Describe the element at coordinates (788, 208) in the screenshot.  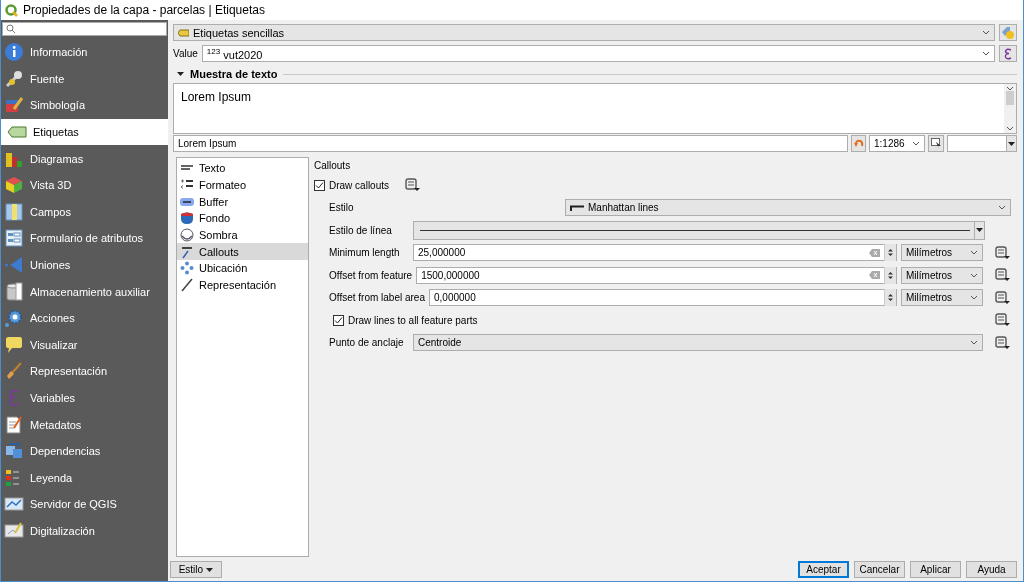
I see `callout-style-combo: Manhattan lines` at that location.